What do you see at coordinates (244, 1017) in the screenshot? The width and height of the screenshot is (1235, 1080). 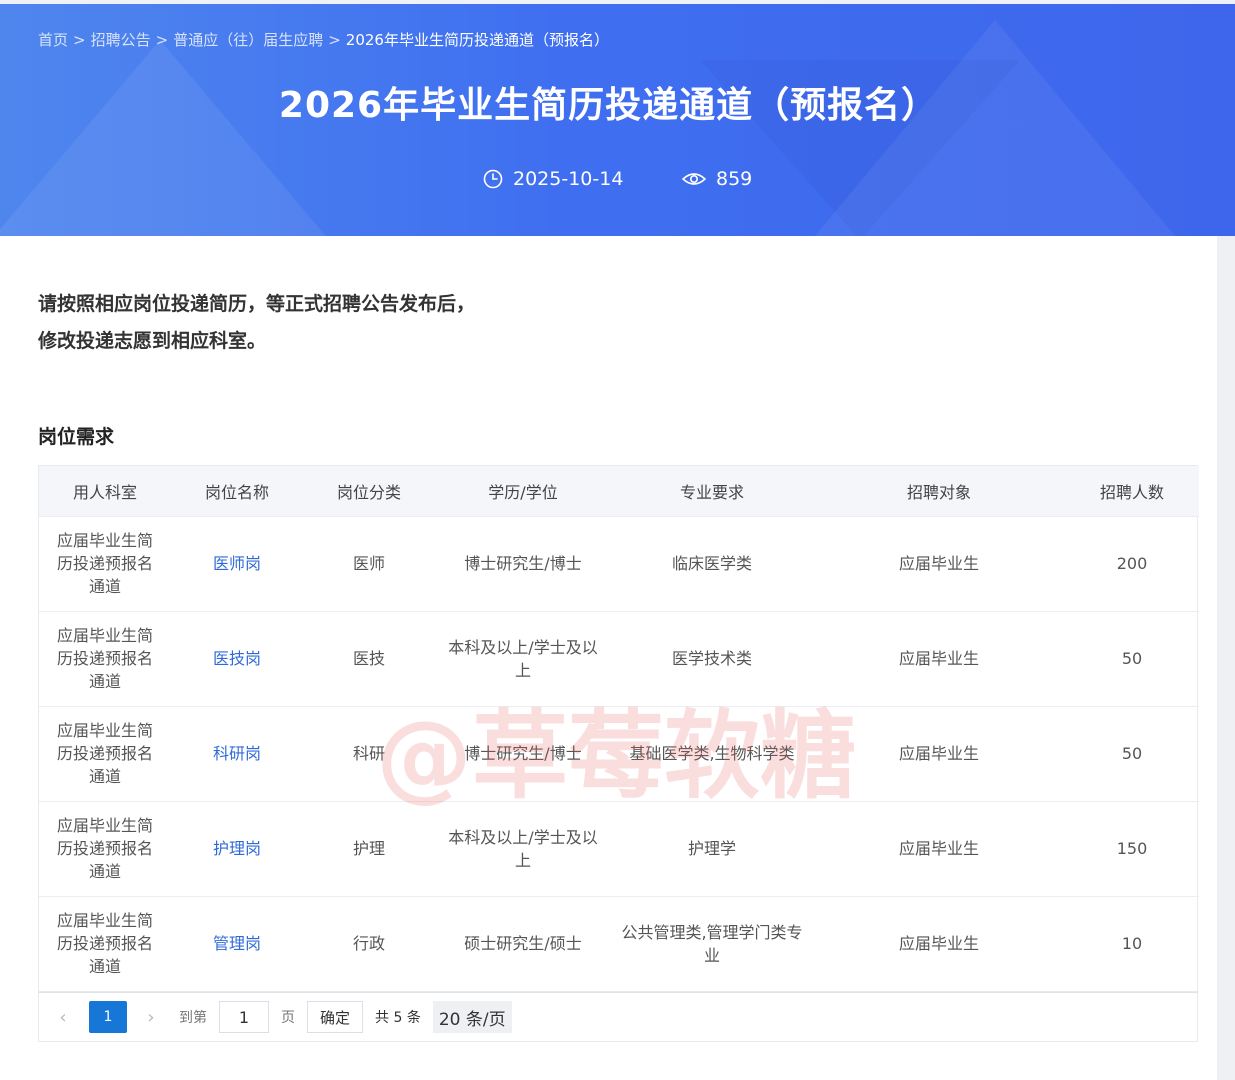 I see `goto-page-input: 1` at bounding box center [244, 1017].